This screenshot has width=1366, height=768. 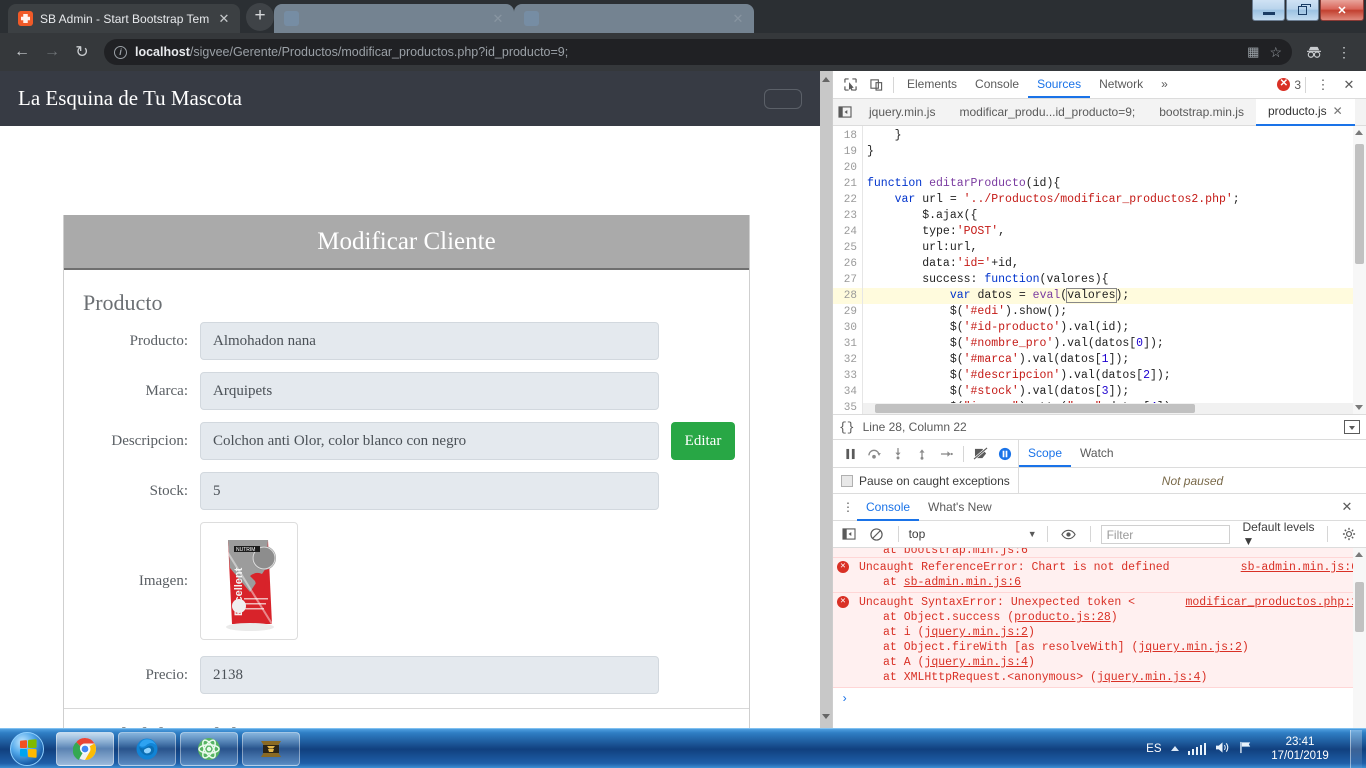 What do you see at coordinates (1314, 52) in the screenshot?
I see `incognito-avatar-icon` at bounding box center [1314, 52].